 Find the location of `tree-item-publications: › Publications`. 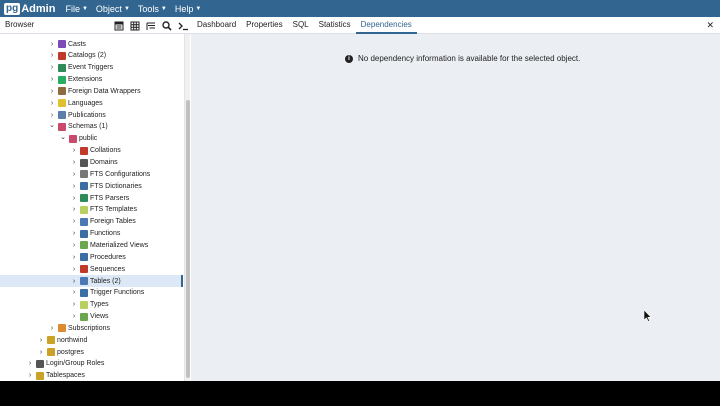

tree-item-publications: › Publications is located at coordinates (91, 115).